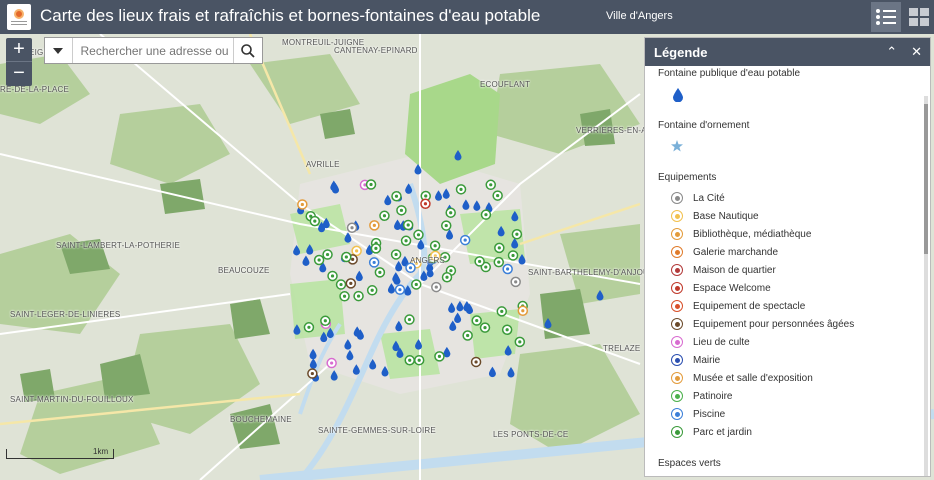  What do you see at coordinates (726, 216) in the screenshot?
I see `legend-item-label: Base Nautique` at bounding box center [726, 216].